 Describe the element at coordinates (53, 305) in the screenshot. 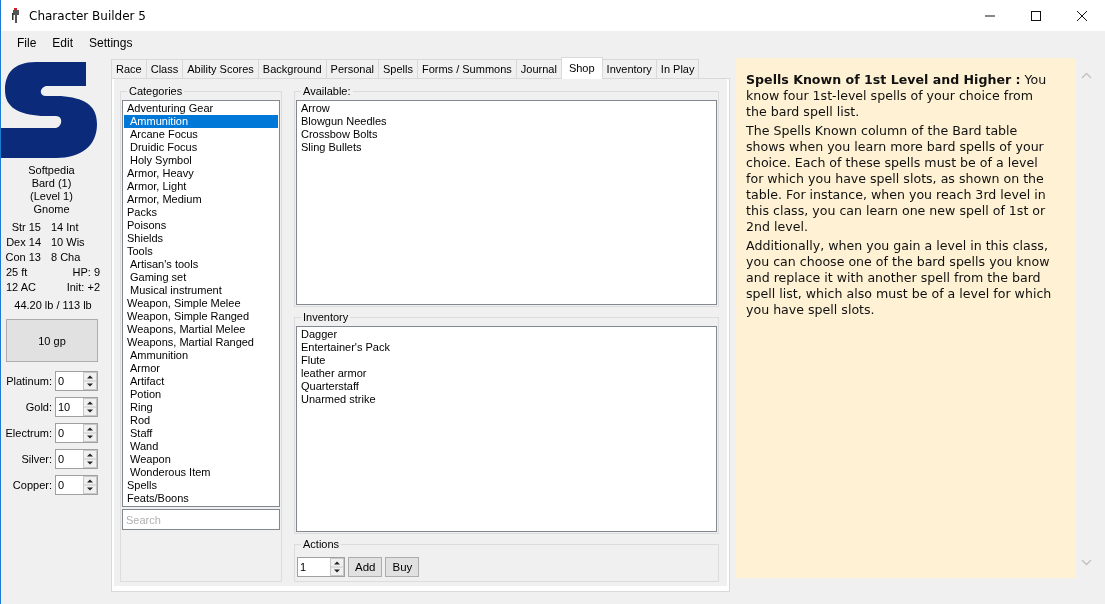

I see `carry-weight: 44.20 lb / 113 lb` at that location.